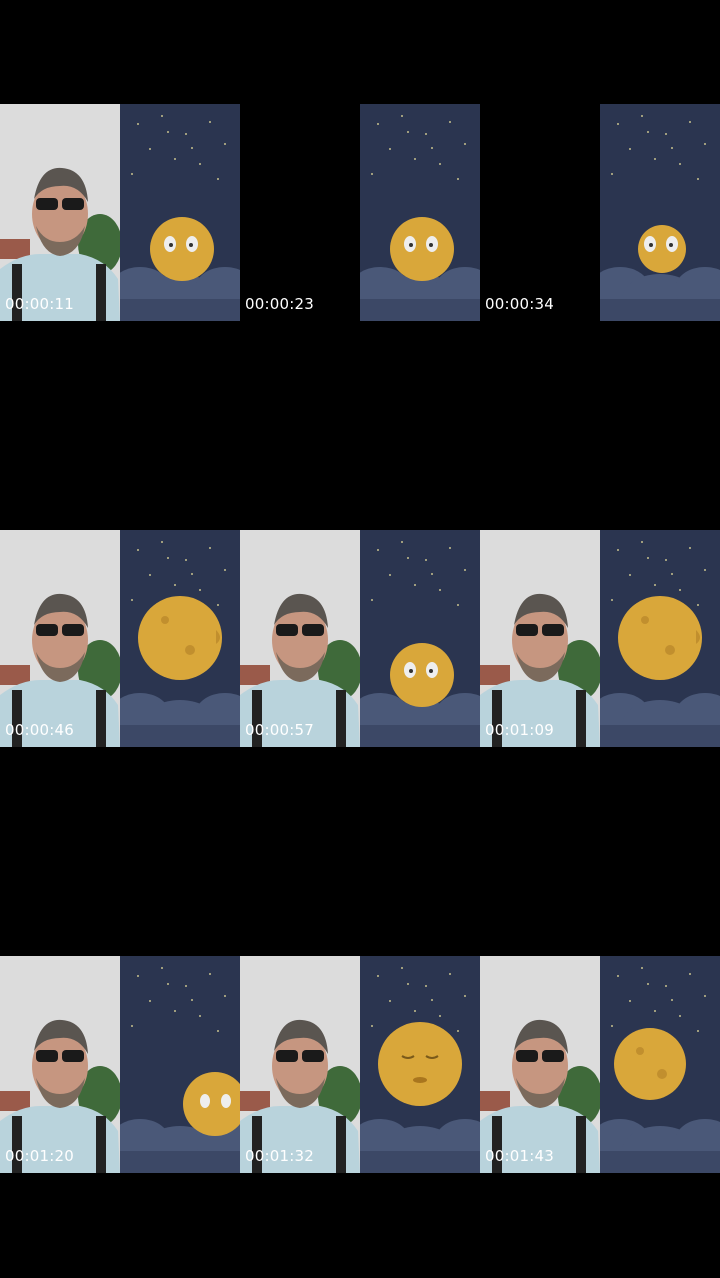  I want to click on frame-cell: 00:01:43, so click(600, 1065).